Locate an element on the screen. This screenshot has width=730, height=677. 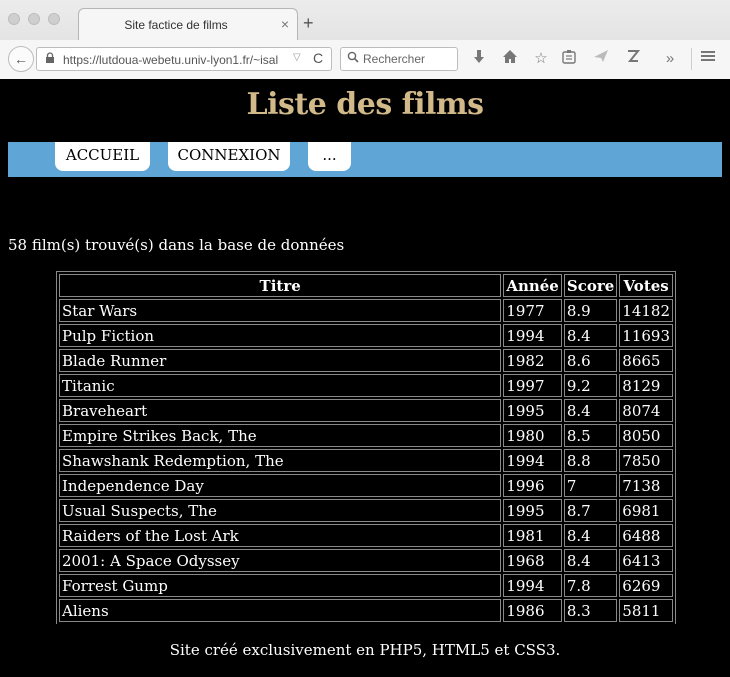
table-row: Pulp Fiction 1994 8.4 11693 is located at coordinates (366, 335).